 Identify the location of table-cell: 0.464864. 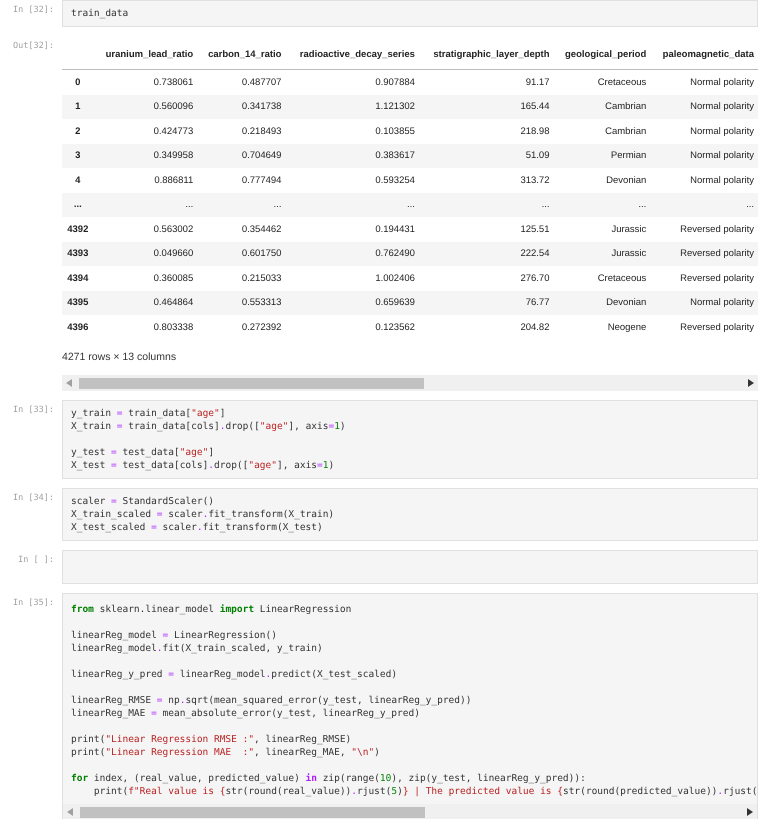
(146, 302).